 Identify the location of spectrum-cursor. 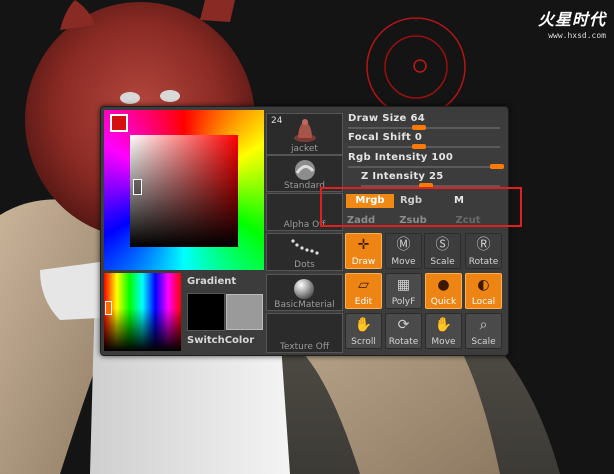
(108, 308).